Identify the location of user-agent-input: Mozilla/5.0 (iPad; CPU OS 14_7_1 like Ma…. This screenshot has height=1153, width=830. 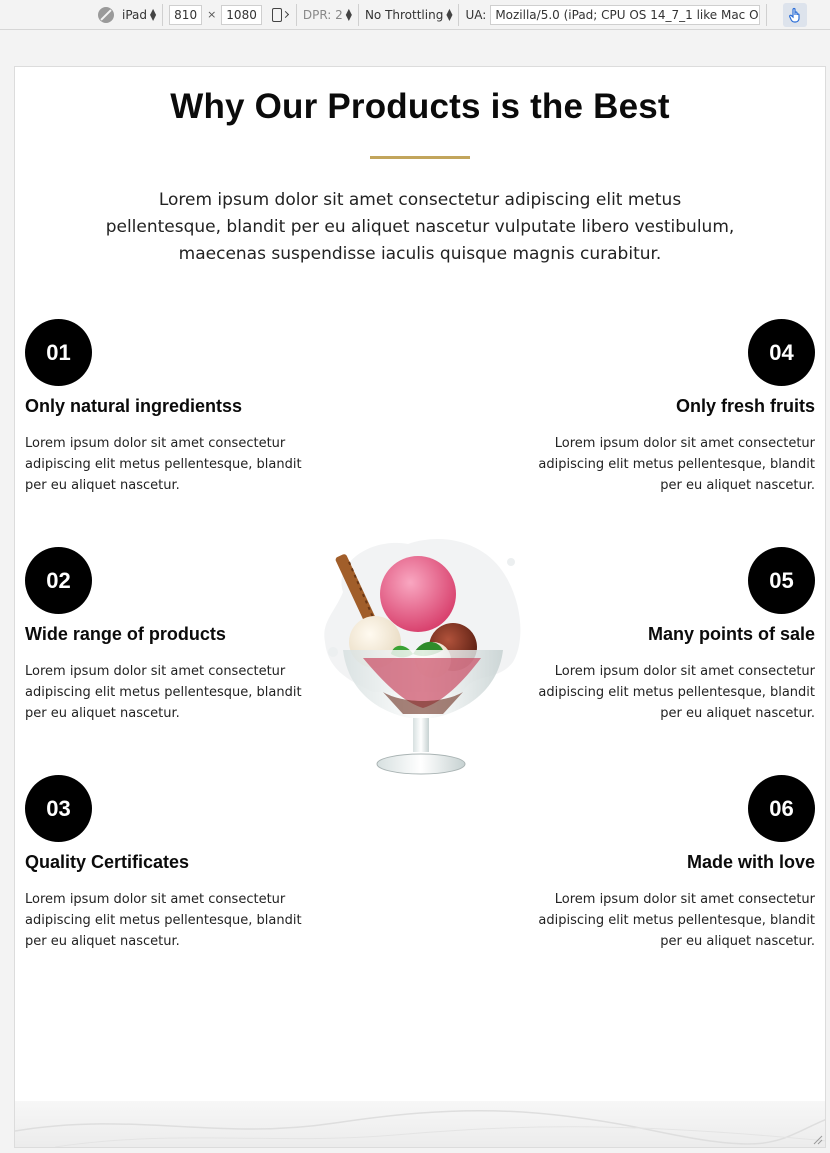
(625, 14).